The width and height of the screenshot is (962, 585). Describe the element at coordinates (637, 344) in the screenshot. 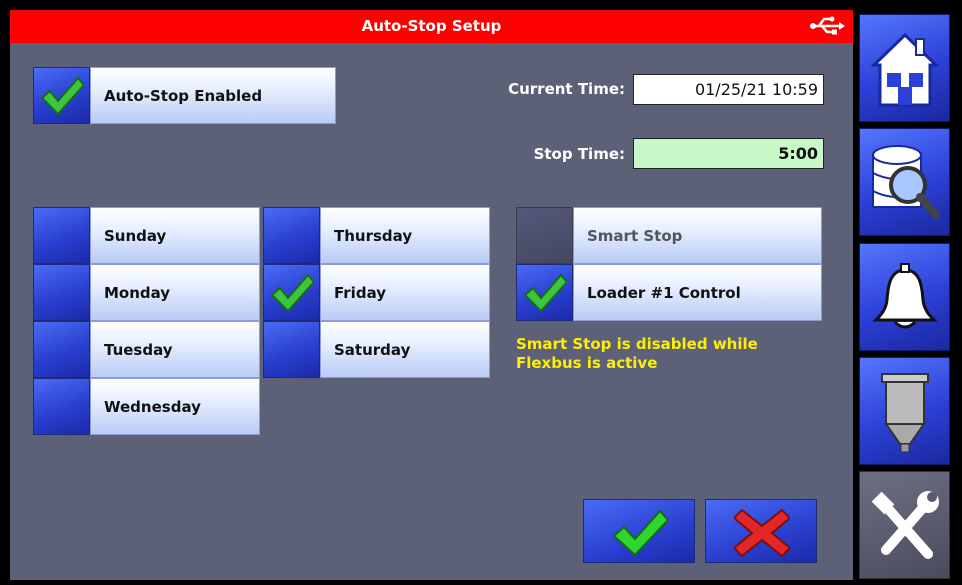

I see `warning-line-1: Smart Stop is disabled while` at that location.